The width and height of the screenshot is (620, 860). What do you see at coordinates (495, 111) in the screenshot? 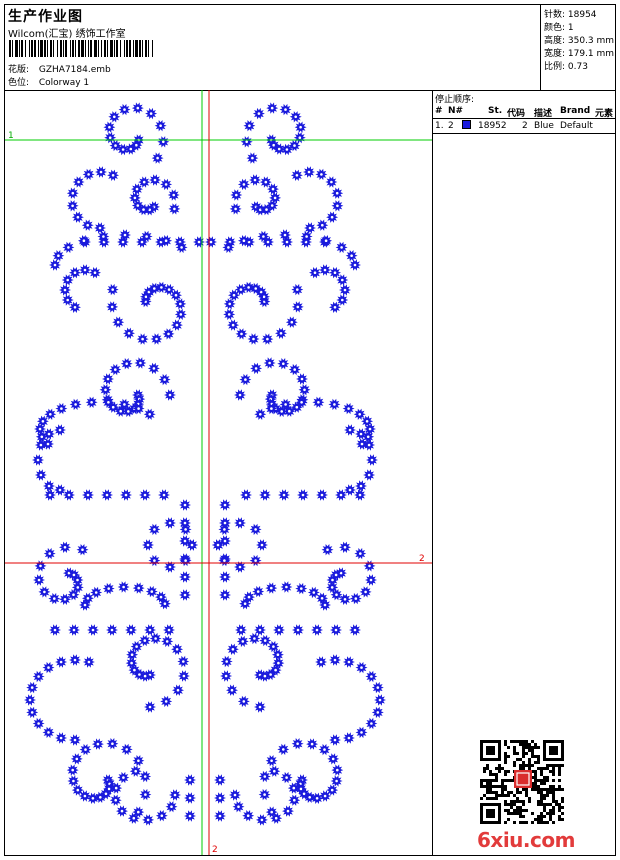
I see `col-header-stitches: St.` at bounding box center [495, 111].